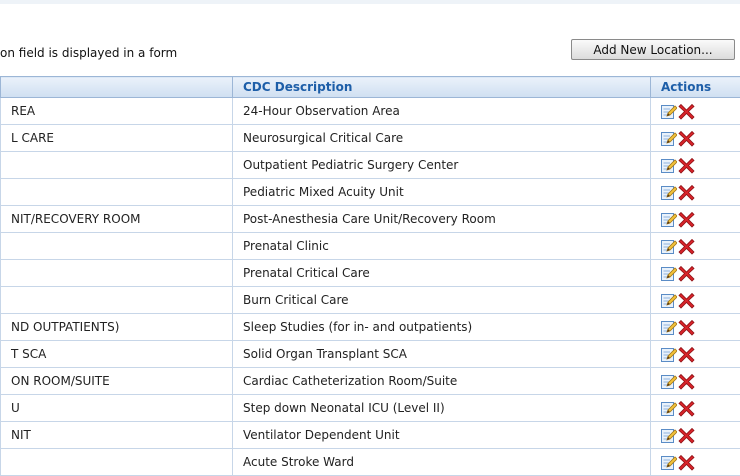 This screenshot has height=476, width=740. Describe the element at coordinates (117, 381) in the screenshot. I see `location-cell: ON ROOM/SUITE` at that location.